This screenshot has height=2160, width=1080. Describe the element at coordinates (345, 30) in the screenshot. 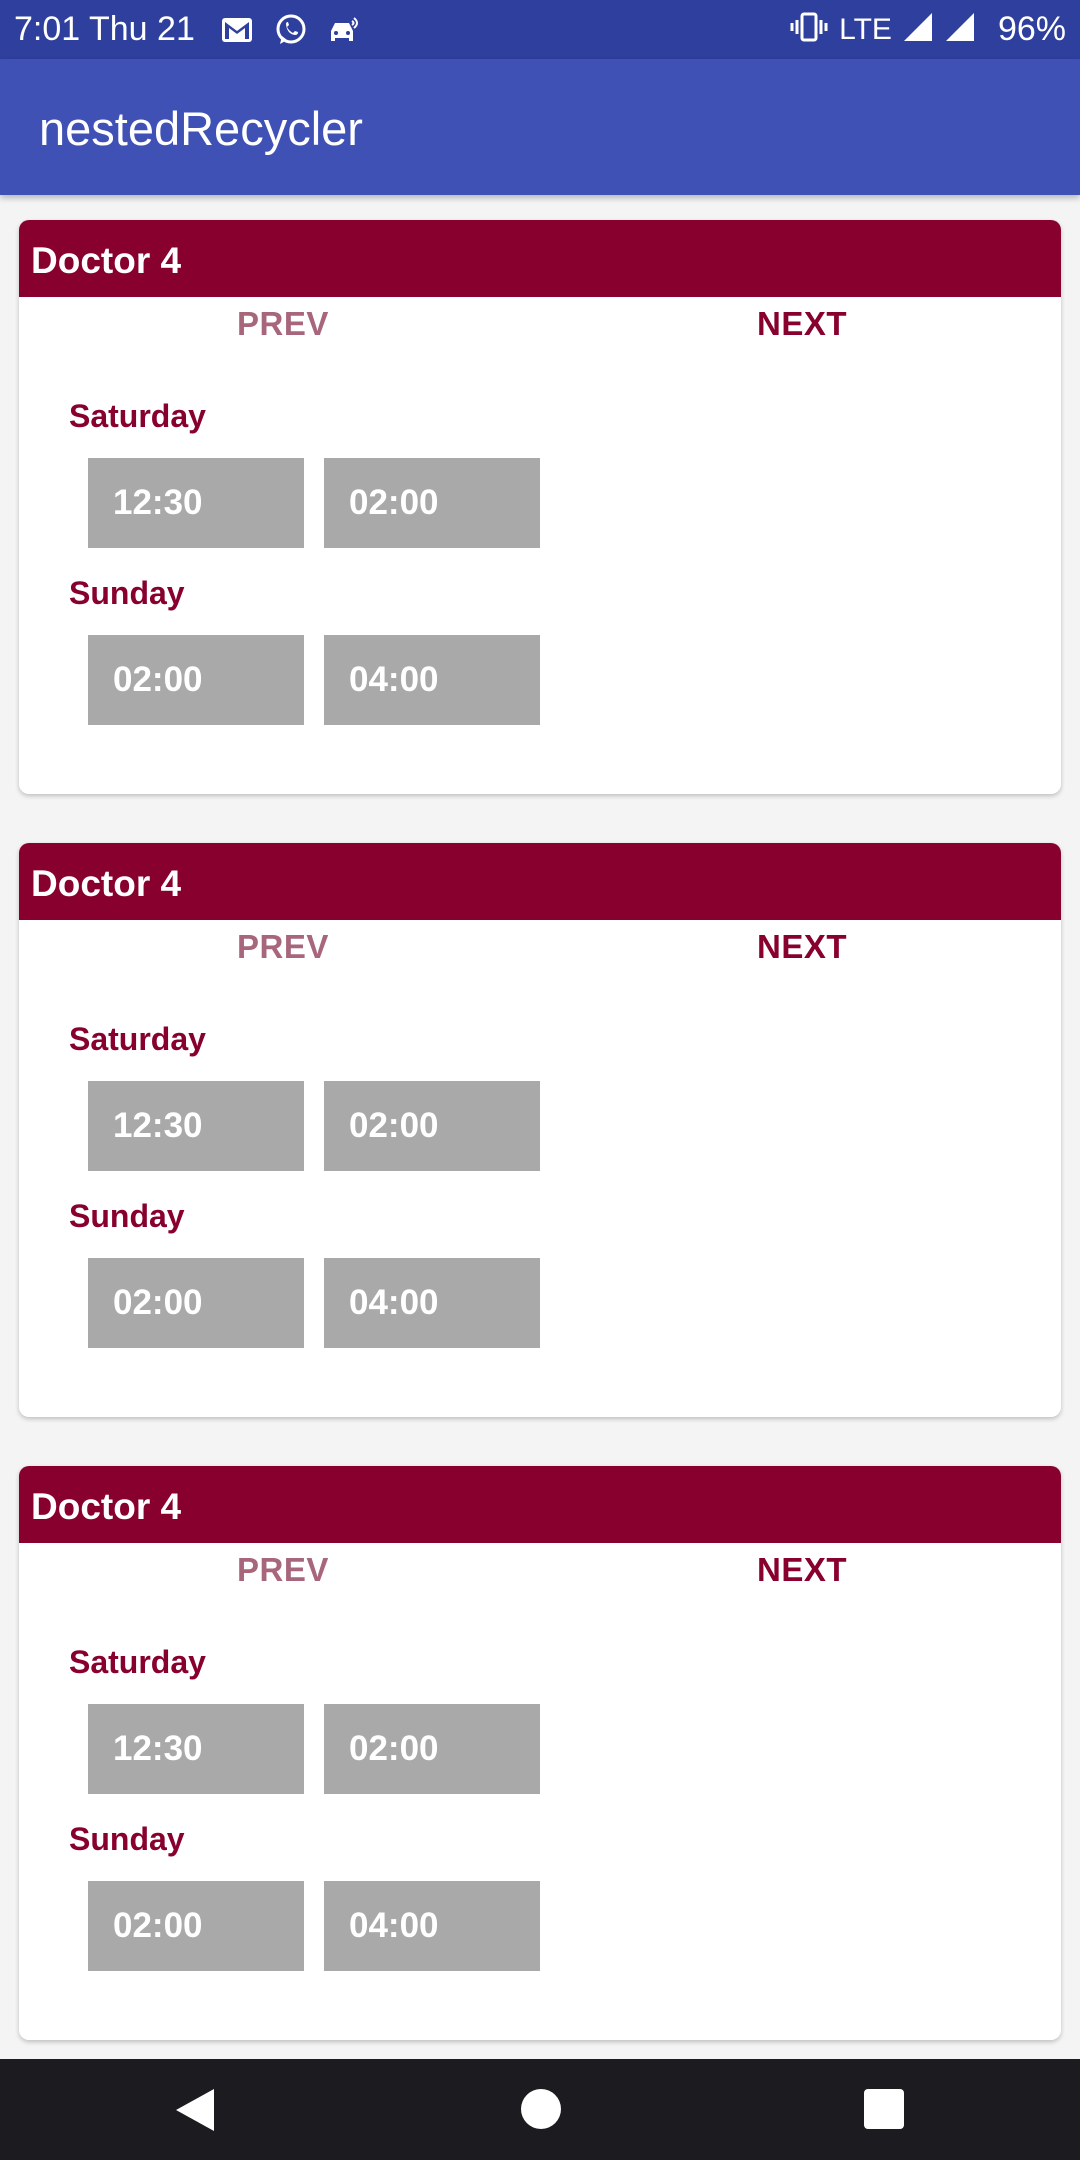

I see `car-icon` at that location.